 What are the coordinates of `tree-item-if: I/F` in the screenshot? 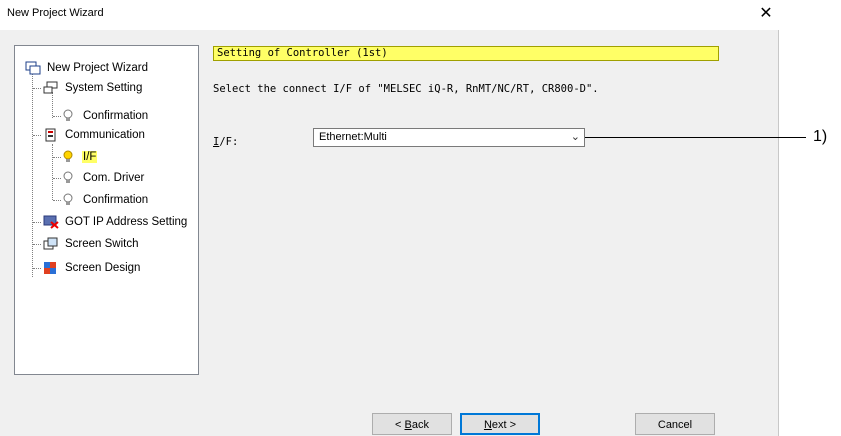 It's located at (79, 157).